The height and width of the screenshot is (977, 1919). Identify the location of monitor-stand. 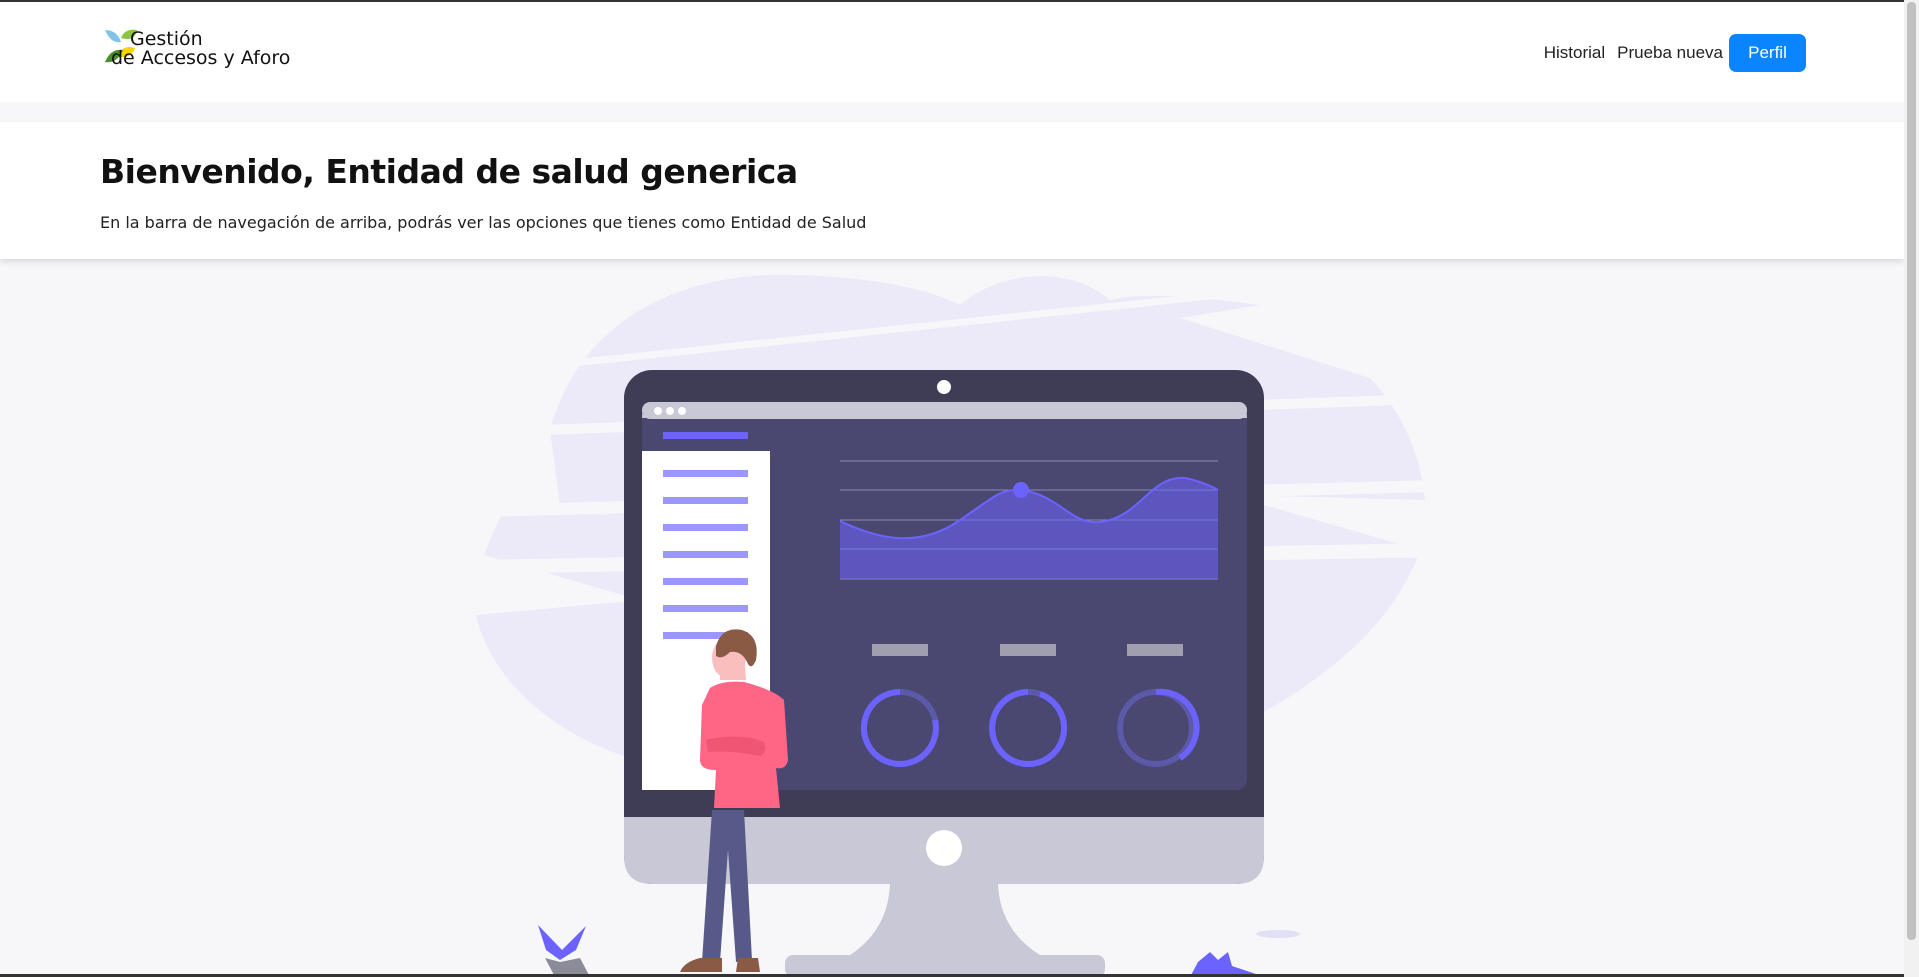
(945, 919).